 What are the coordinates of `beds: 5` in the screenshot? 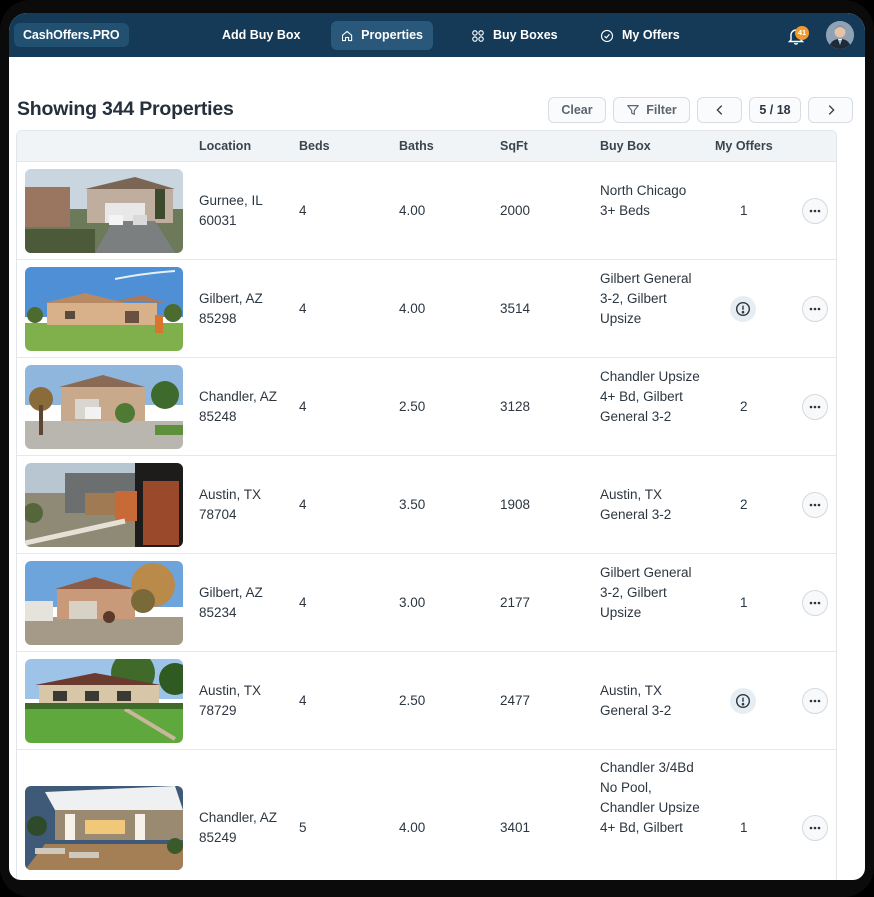 It's located at (303, 827).